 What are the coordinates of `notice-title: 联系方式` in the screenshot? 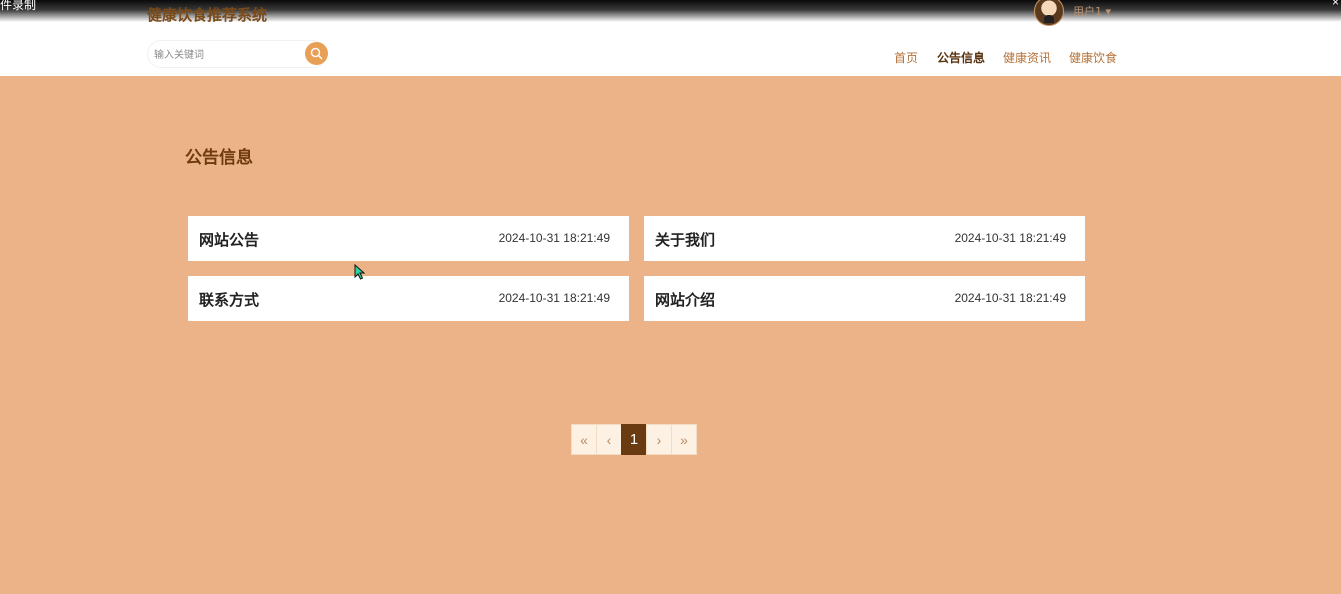 It's located at (229, 300).